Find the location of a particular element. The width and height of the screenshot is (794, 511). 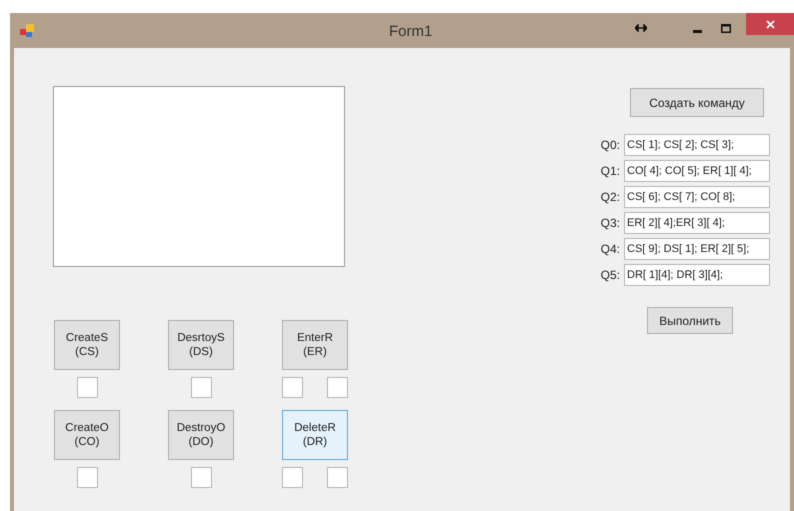

minimize-icon is located at coordinates (697, 31).